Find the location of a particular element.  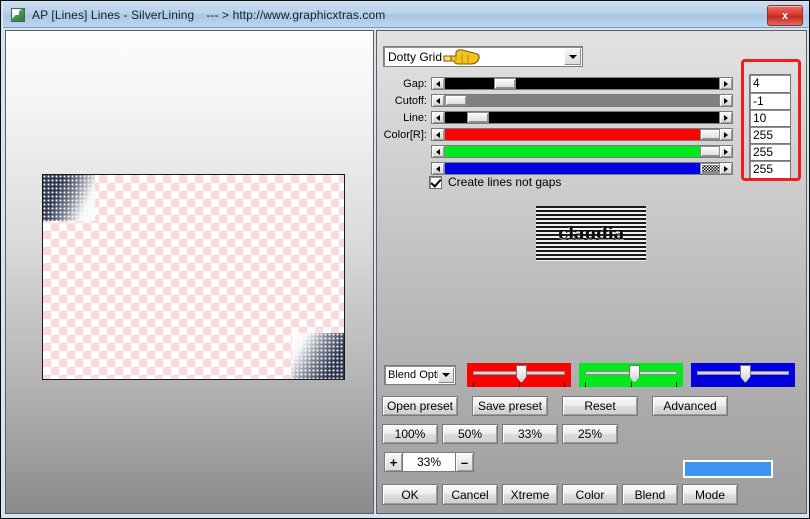

slider-color-r-left-arrow is located at coordinates (438, 134).